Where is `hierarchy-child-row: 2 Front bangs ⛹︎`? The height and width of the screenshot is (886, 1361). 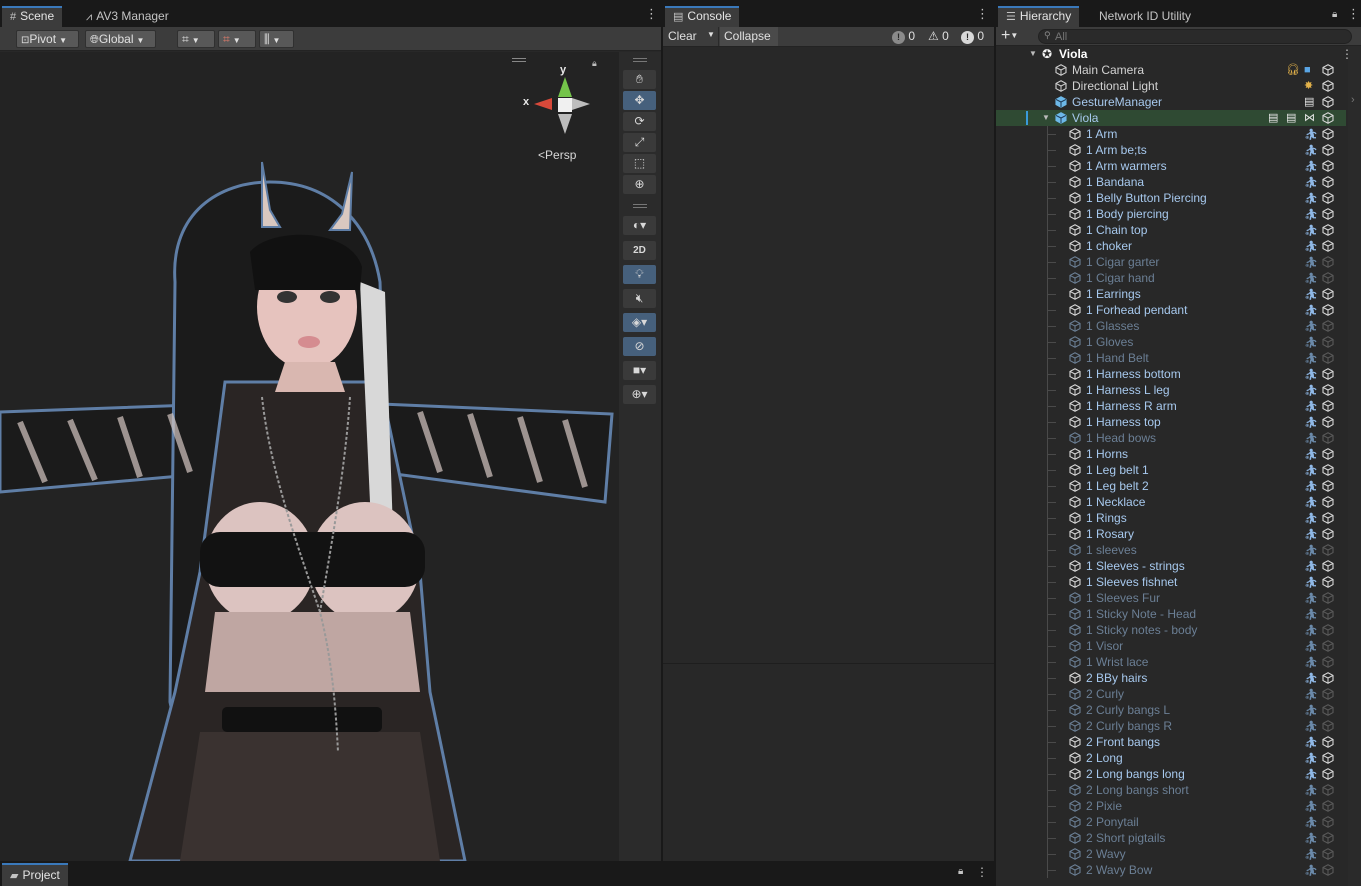
hierarchy-child-row: 2 Front bangs ⛹︎ is located at coordinates (1171, 742).